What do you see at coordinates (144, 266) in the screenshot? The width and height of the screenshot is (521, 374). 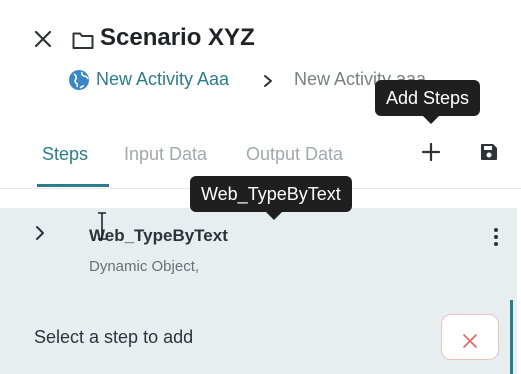 I see `step-subtitle: Dynamic Object,` at bounding box center [144, 266].